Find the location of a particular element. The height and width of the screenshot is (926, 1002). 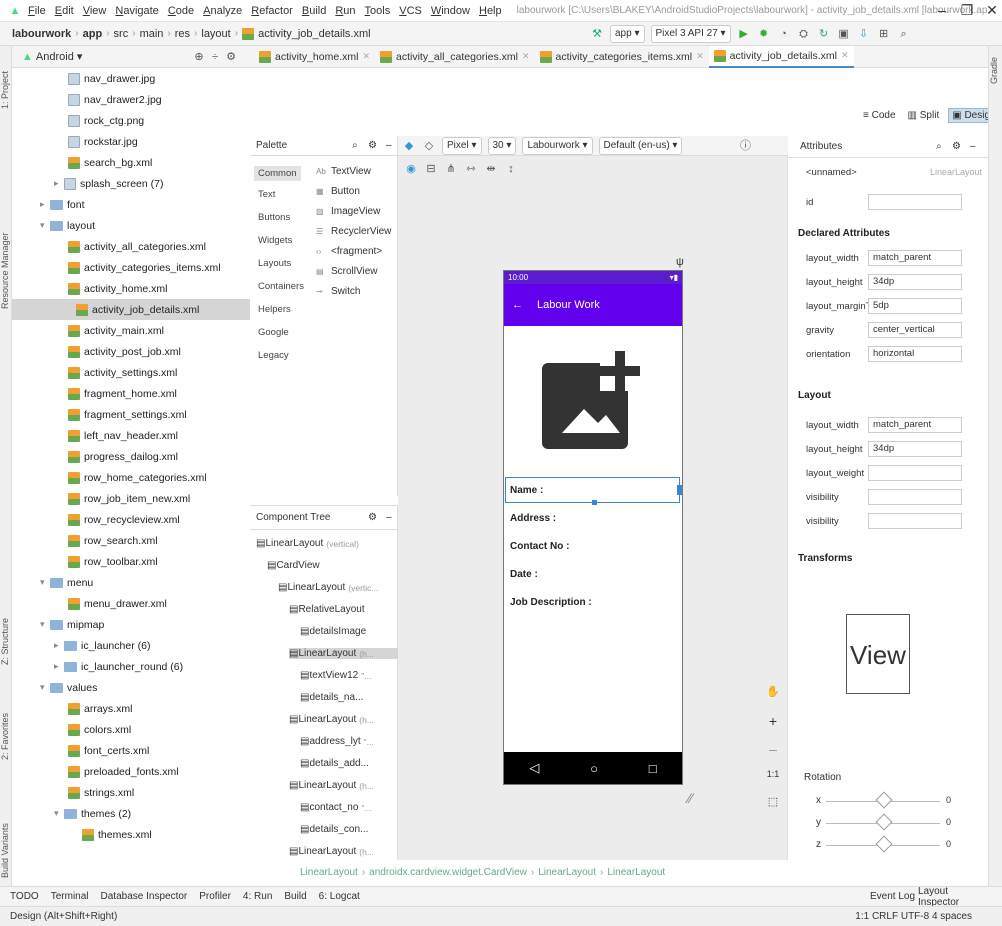

component-tree-item: ▤ CardView is located at coordinates (295, 565).